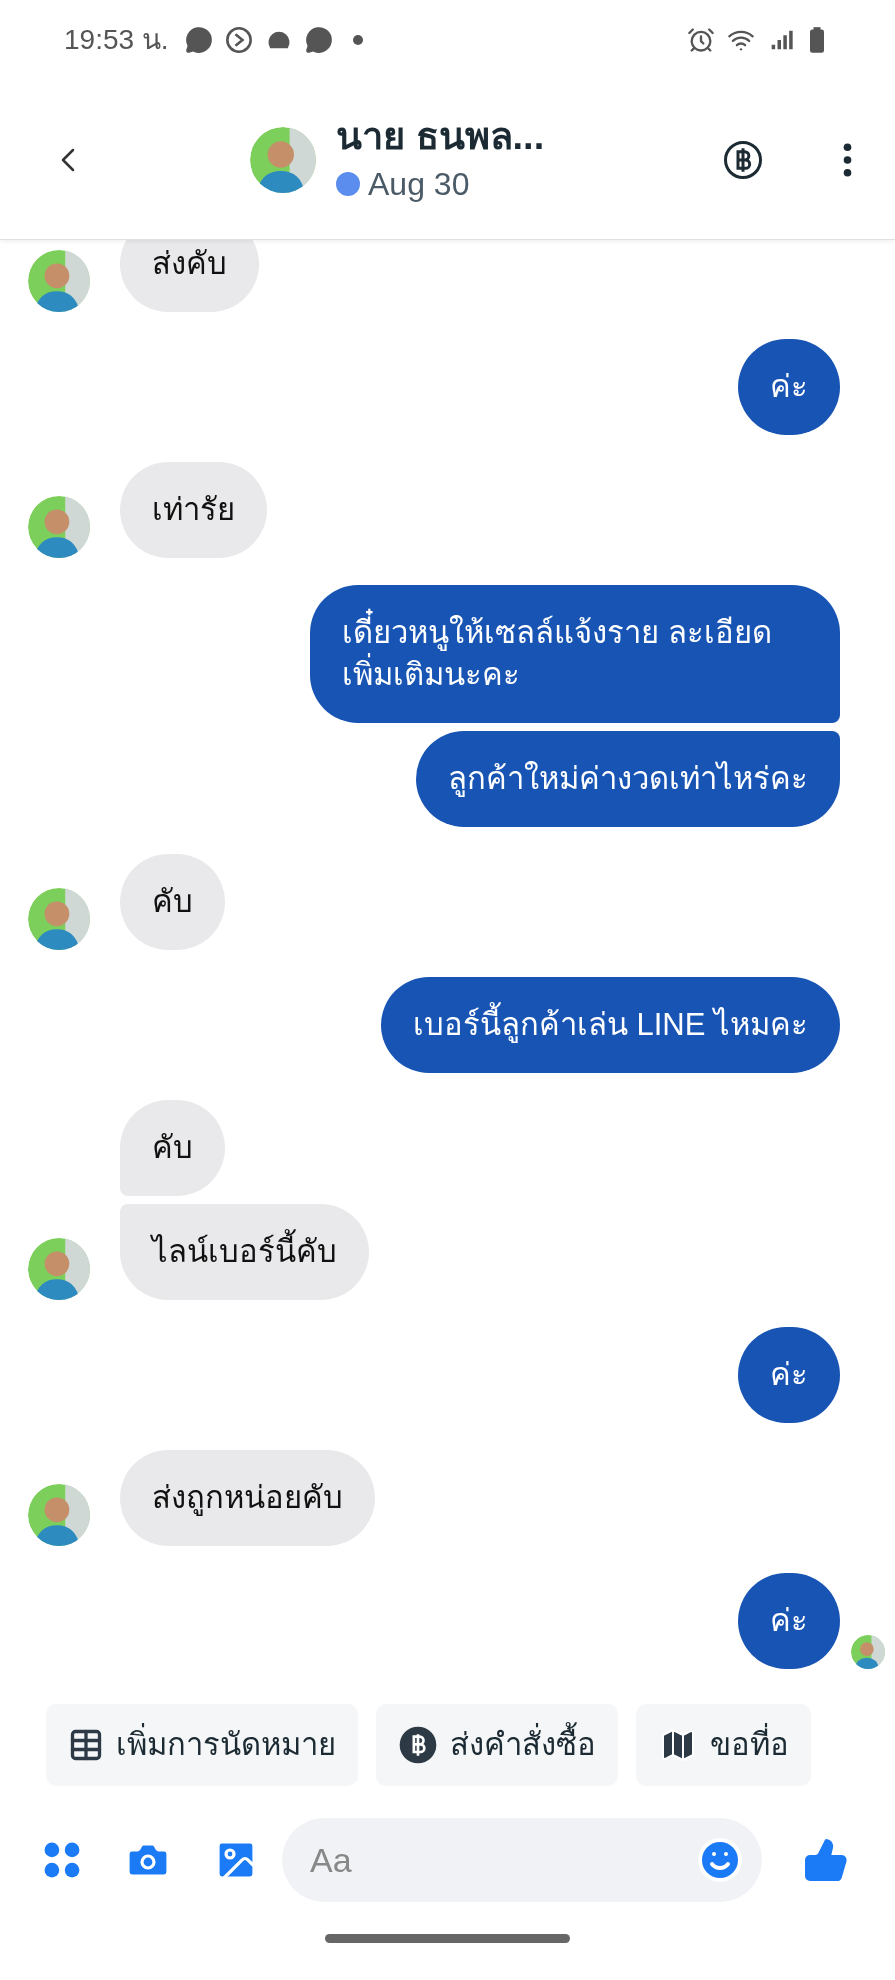 The image size is (895, 1980). I want to click on calendar-icon, so click(86, 1745).